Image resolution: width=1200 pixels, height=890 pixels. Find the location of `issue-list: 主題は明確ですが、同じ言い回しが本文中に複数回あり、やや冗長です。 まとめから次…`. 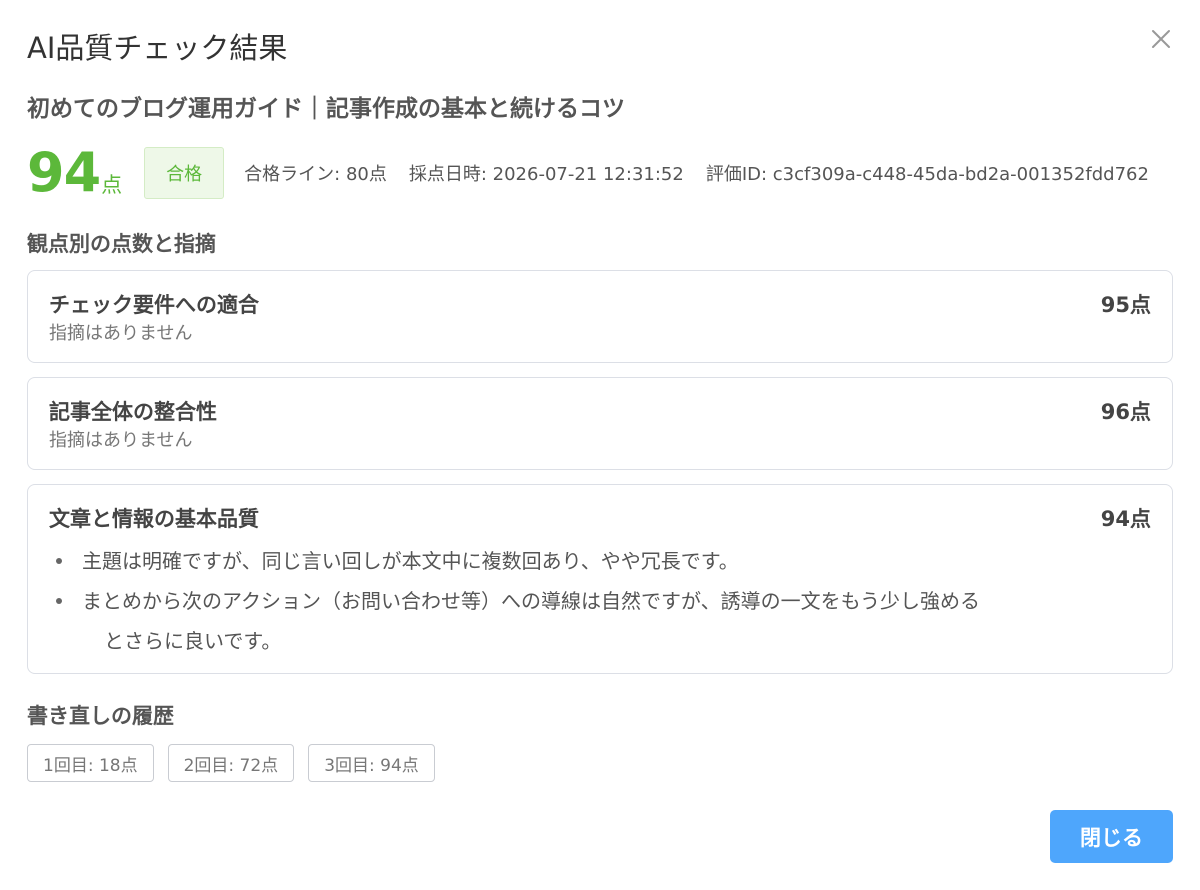

issue-list: 主題は明確ですが、同じ言い回しが本文中に複数回あり、やや冗長です。 まとめから次… is located at coordinates (600, 601).